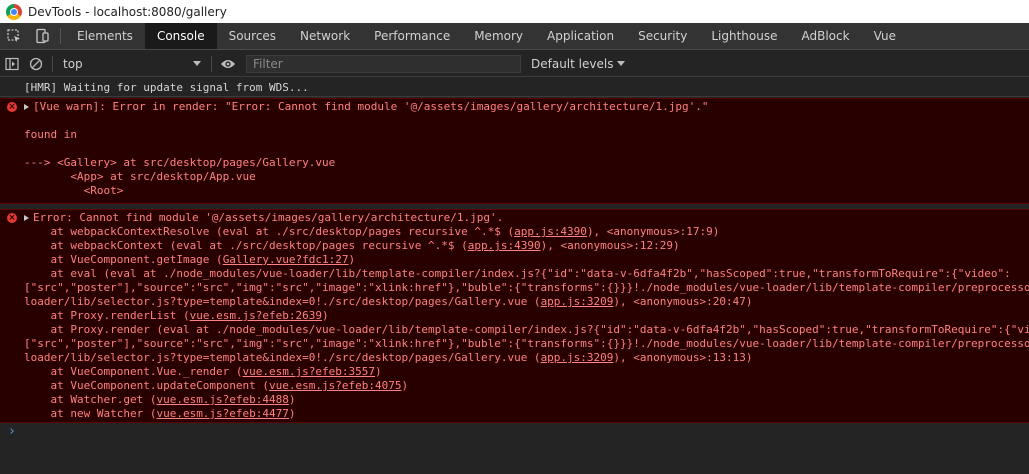 This screenshot has width=1029, height=474. Describe the element at coordinates (526, 177) in the screenshot. I see `vue-warn-line: <App> at src/desktop/App.vue` at that location.